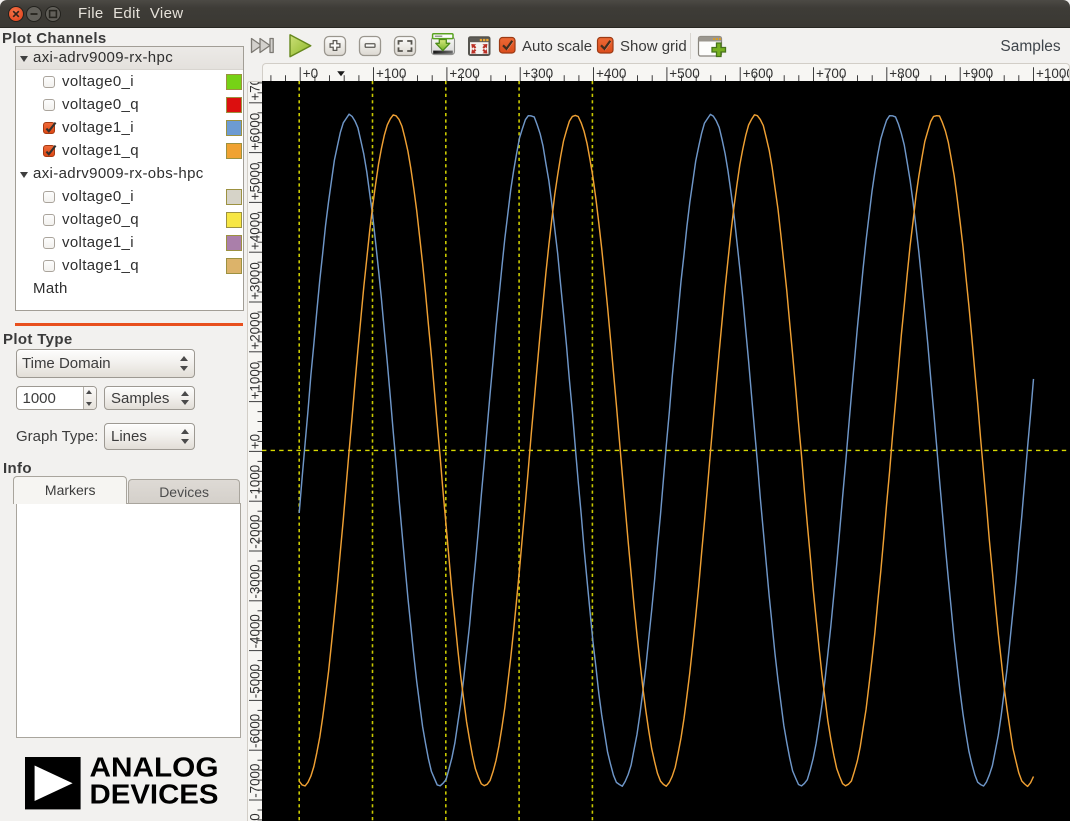  What do you see at coordinates (255, 482) in the screenshot?
I see `svg-text: -1000` at bounding box center [255, 482].